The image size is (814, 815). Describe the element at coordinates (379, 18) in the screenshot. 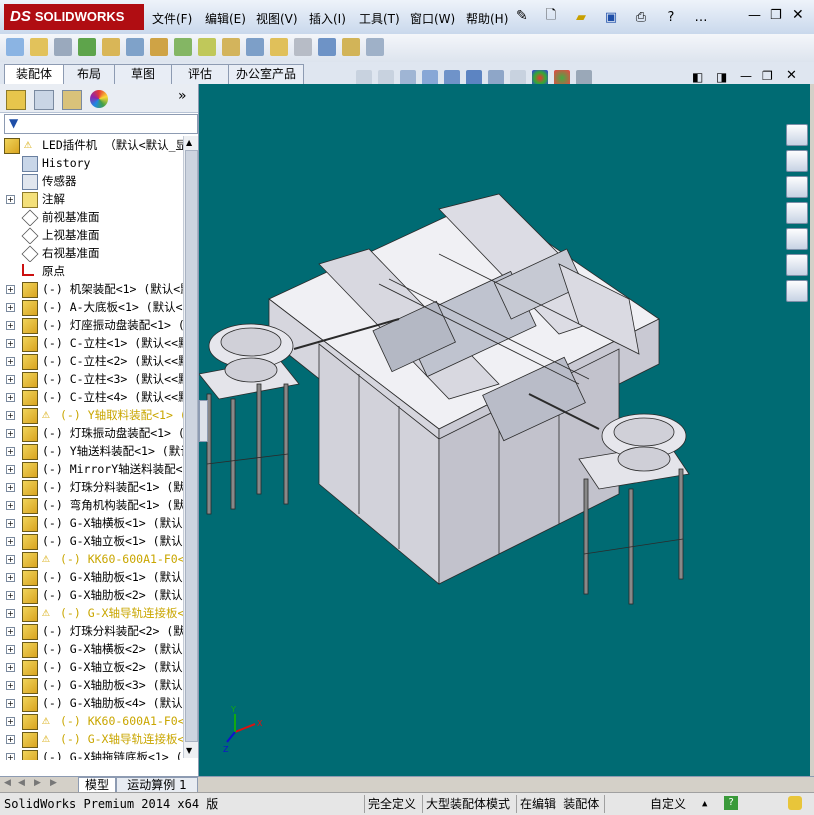

I see `menu-tools: 工具(T)` at that location.